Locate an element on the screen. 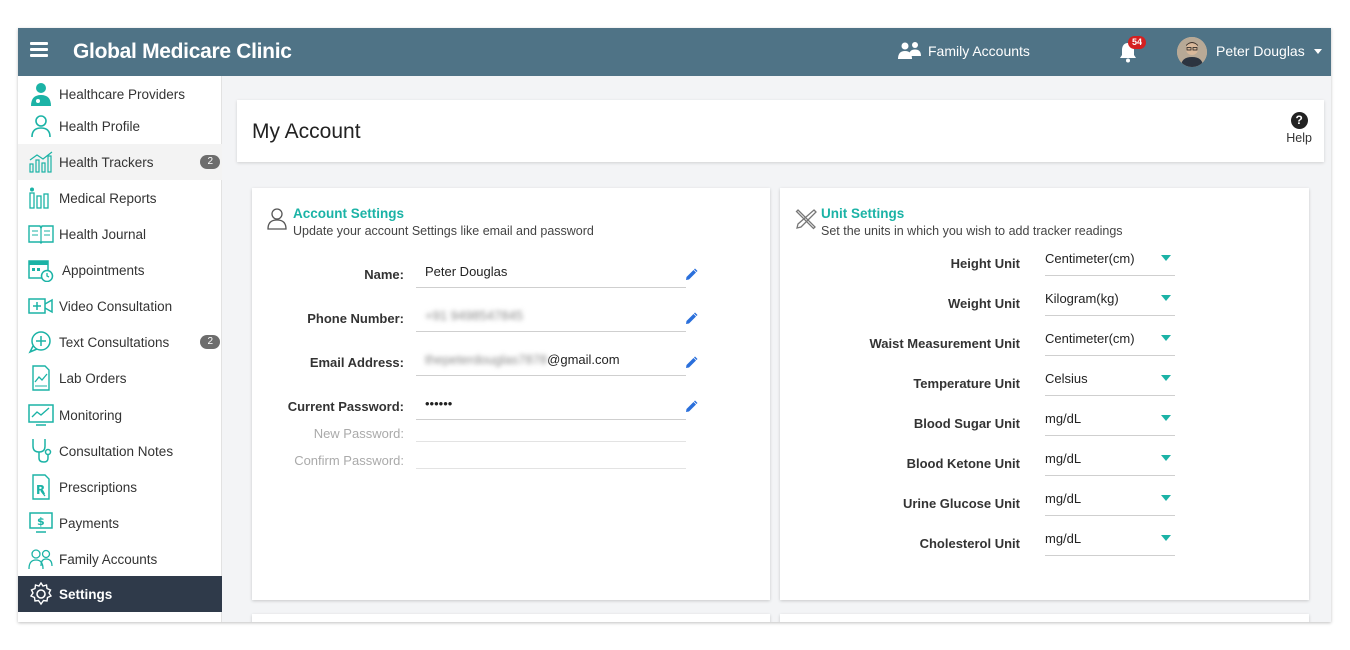  sidebar-item-prescriptions: R Prescriptions is located at coordinates (120, 487).